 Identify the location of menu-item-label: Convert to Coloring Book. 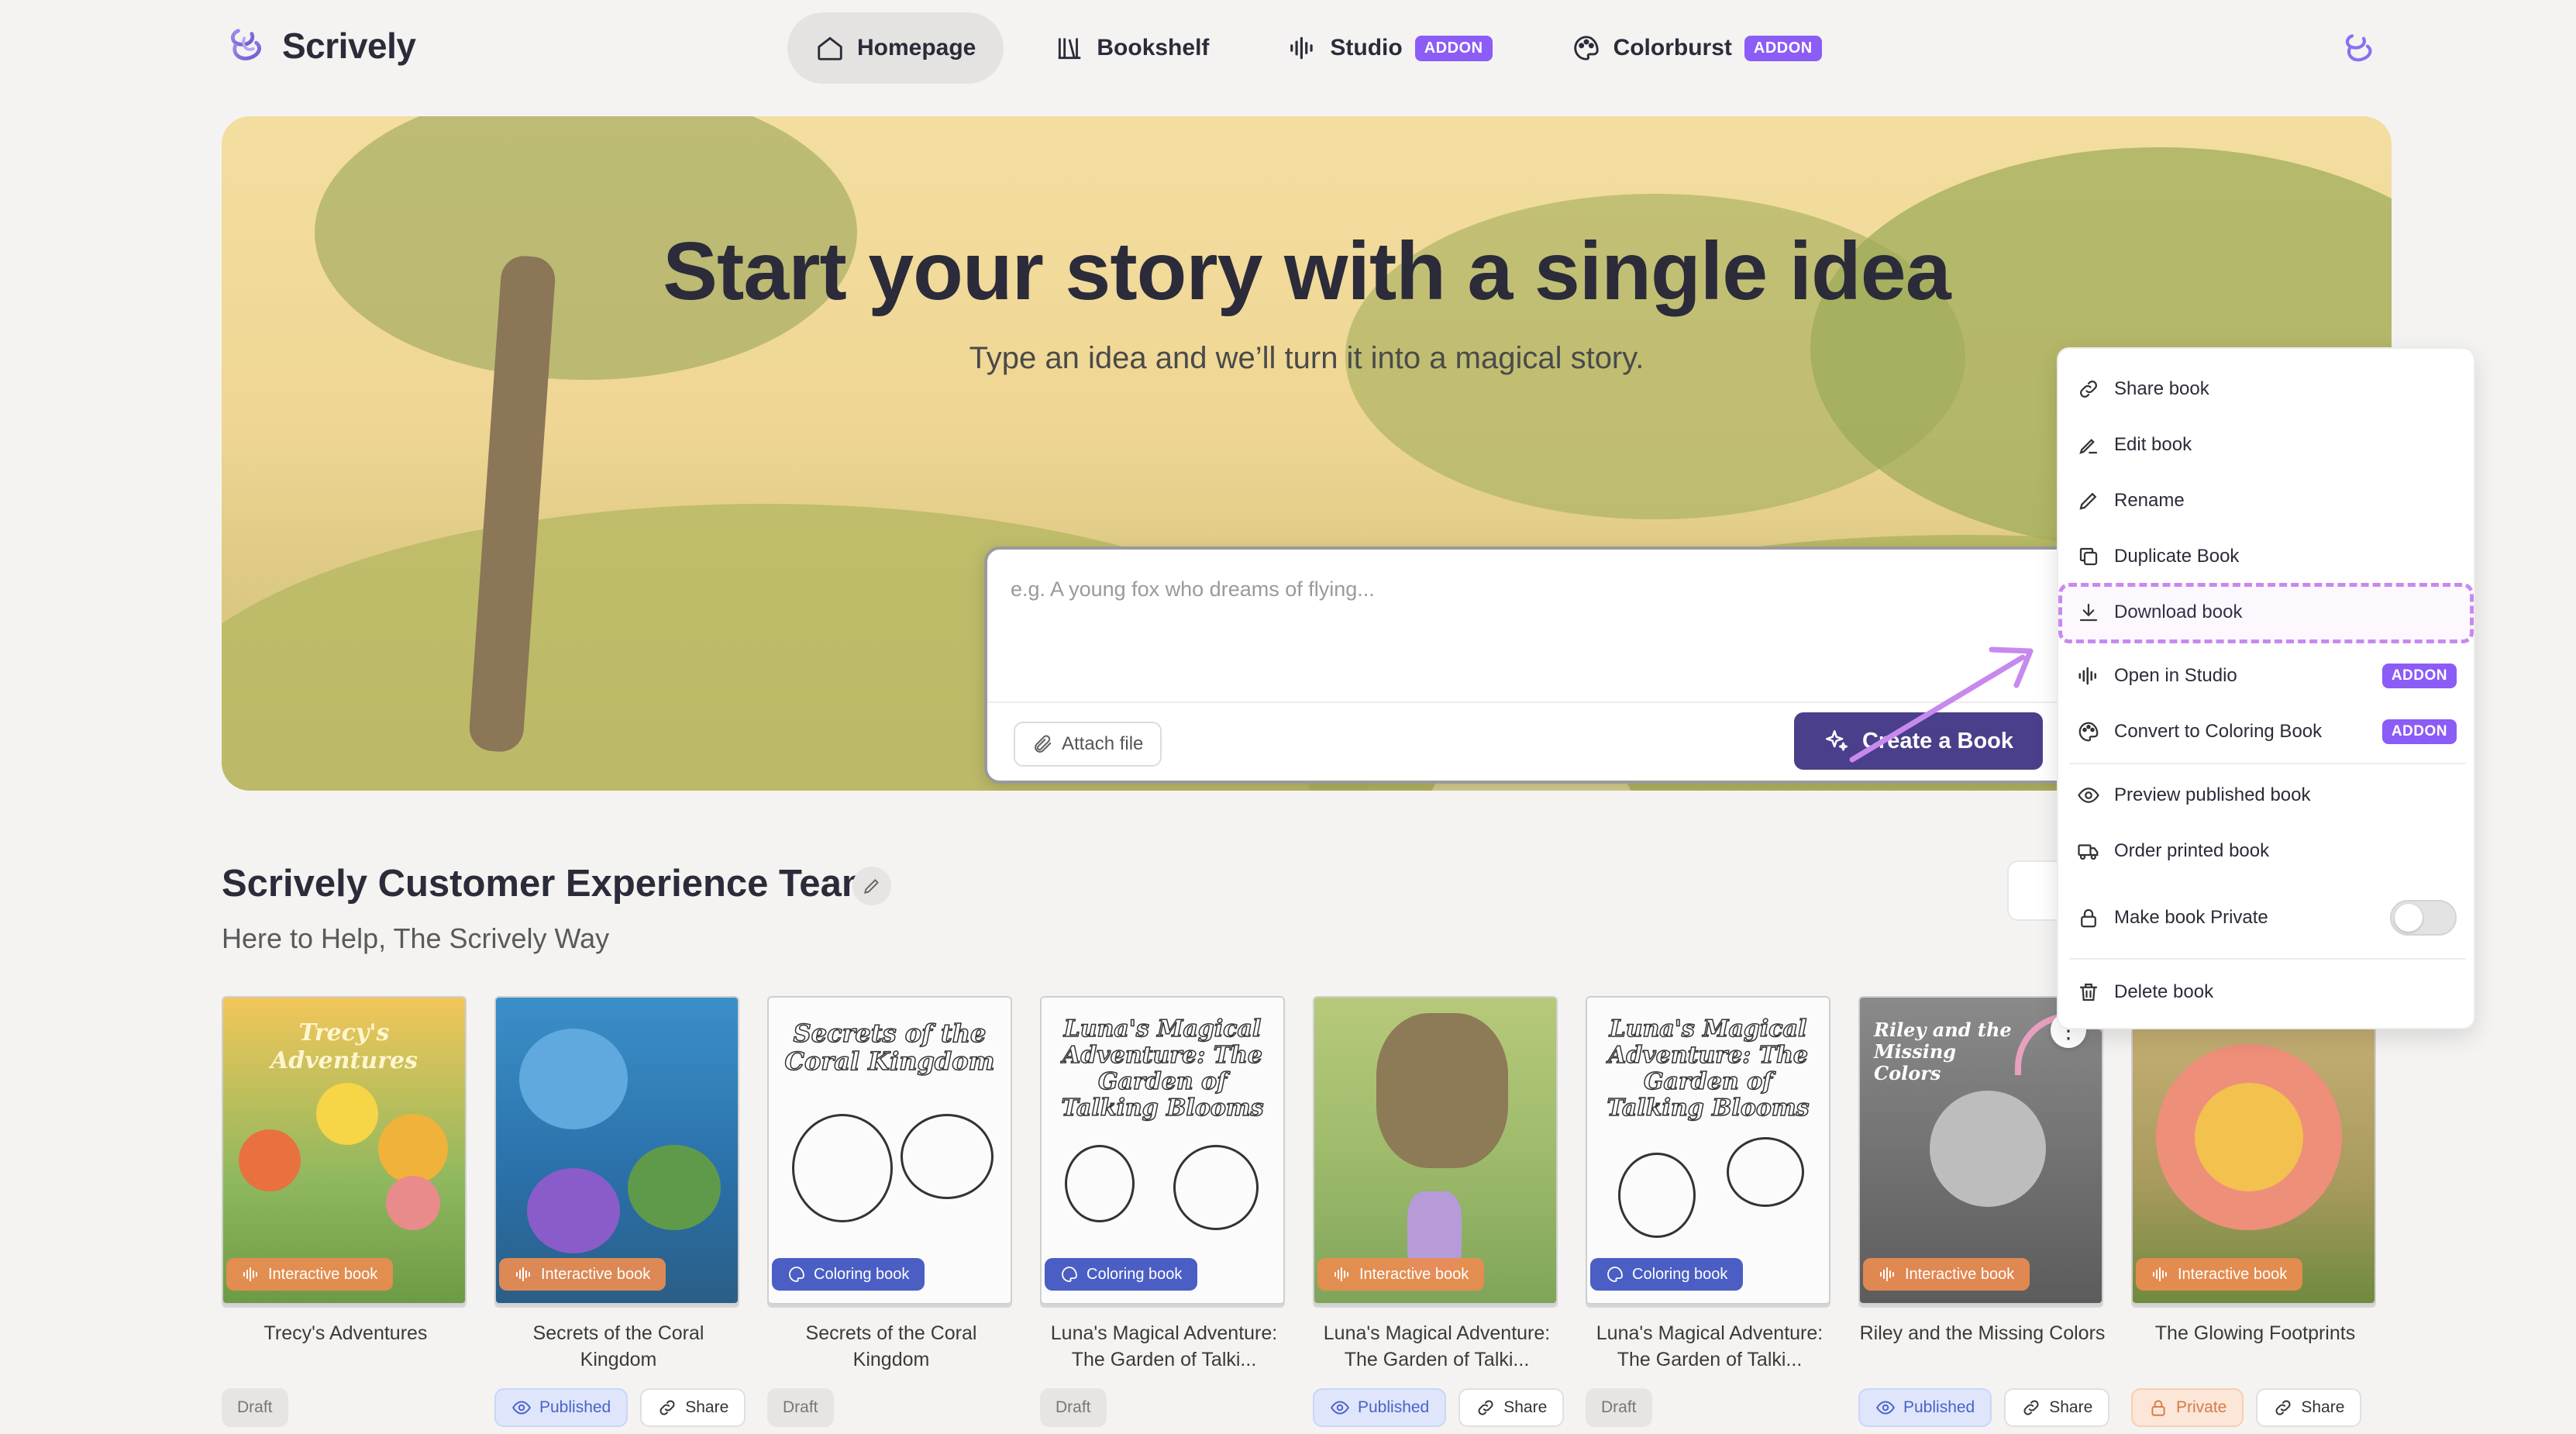
(2218, 732).